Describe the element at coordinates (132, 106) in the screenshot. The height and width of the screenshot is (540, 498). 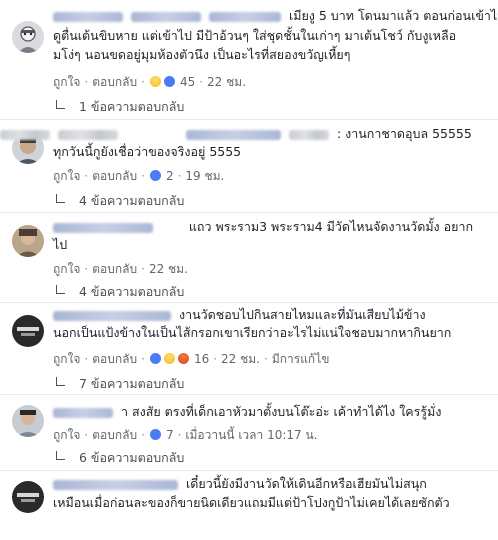
I see `replies-label: 1 ข้อความตอบกลับ` at that location.